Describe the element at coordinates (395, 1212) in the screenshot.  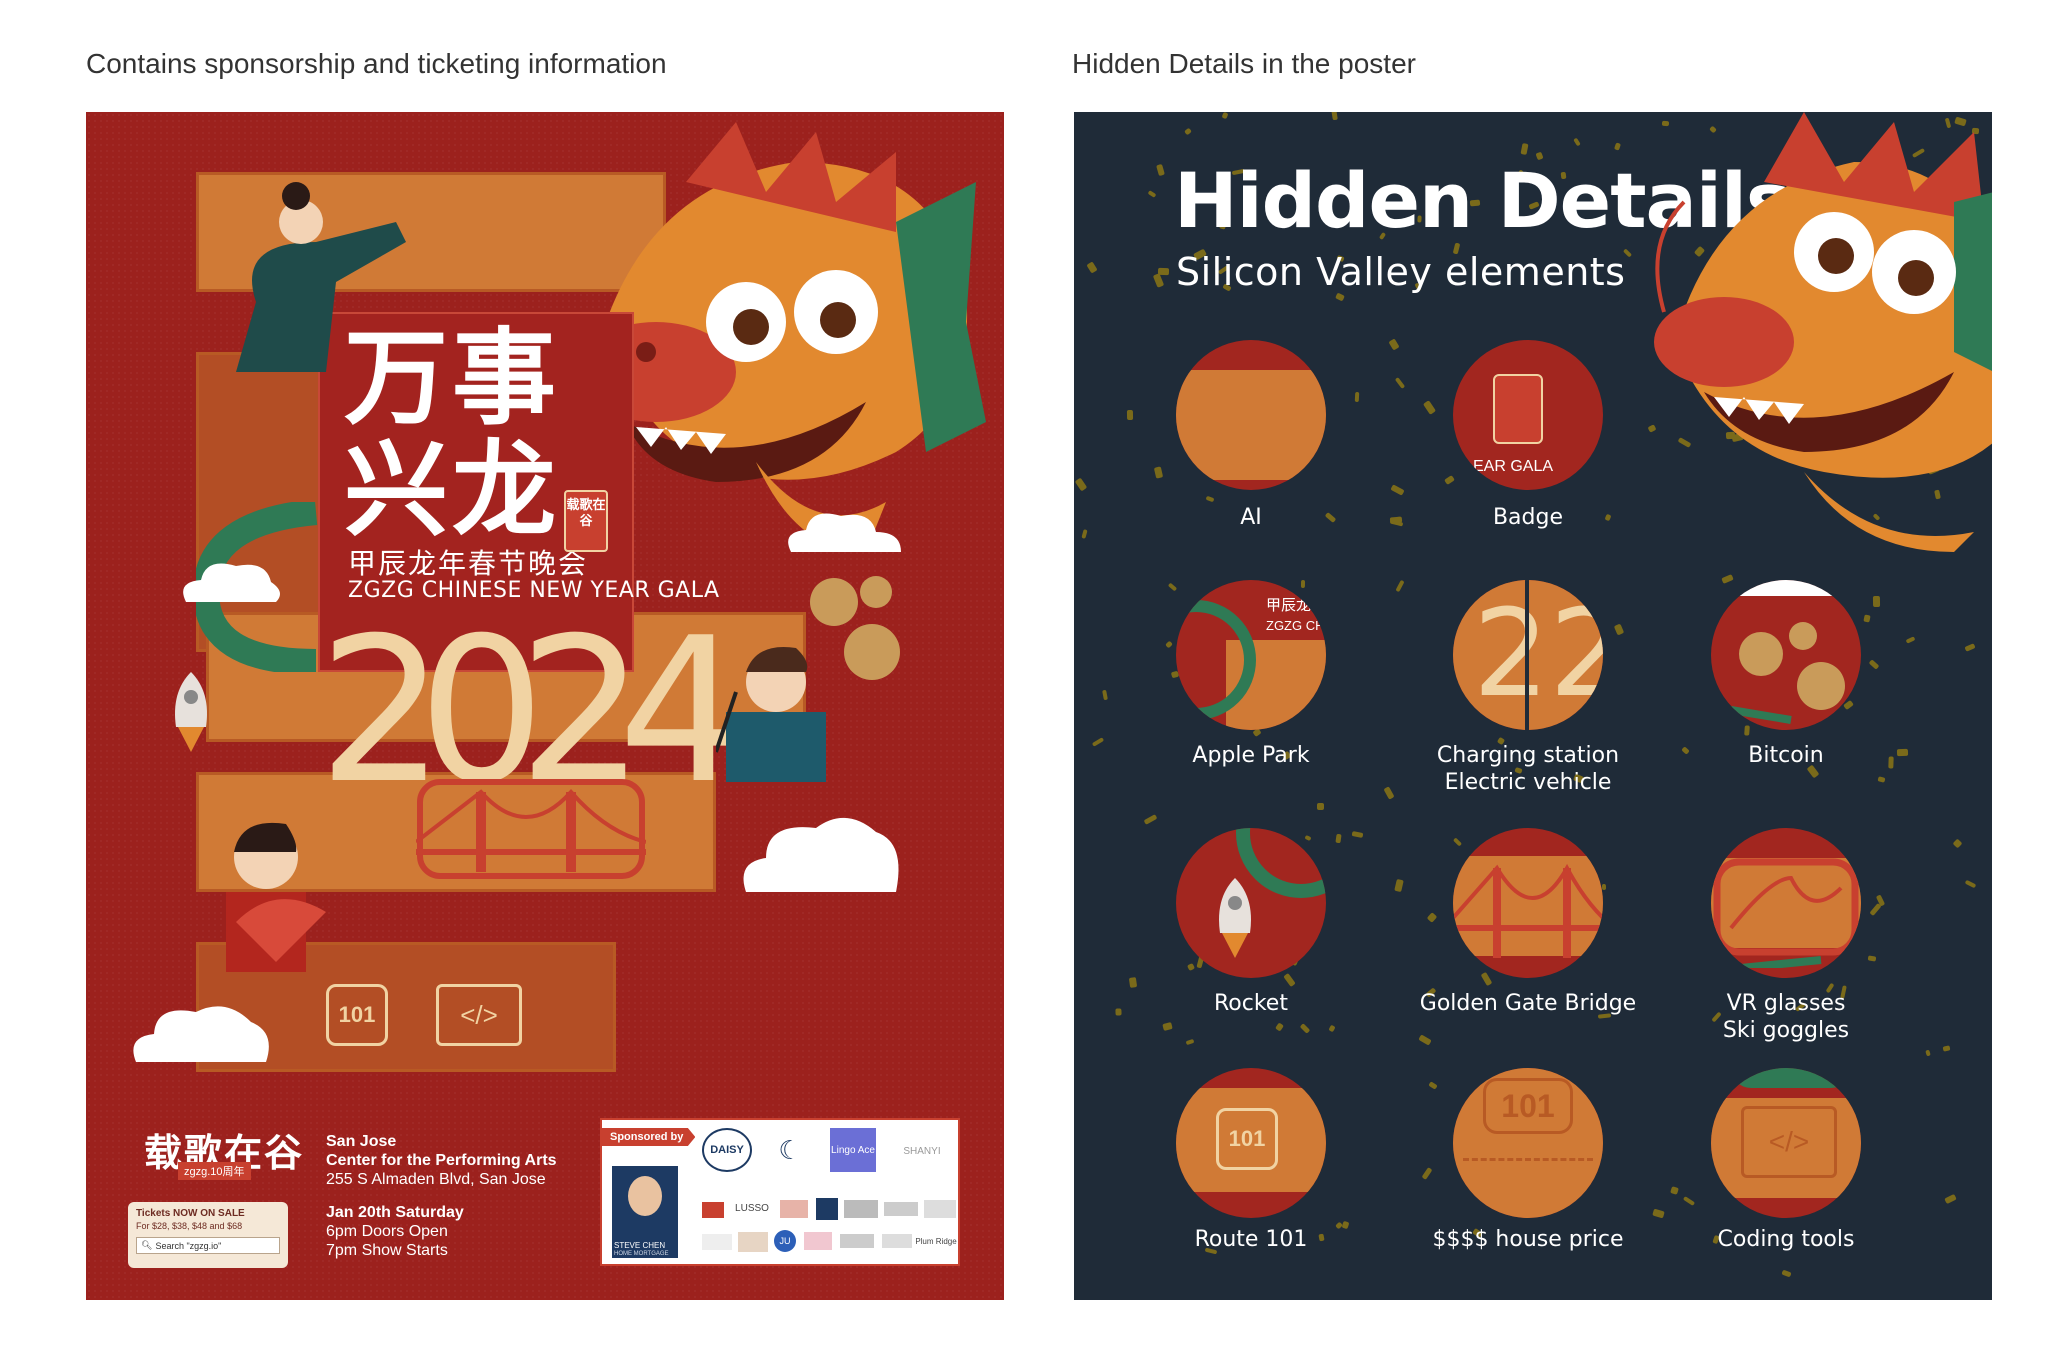
I see `event-date: Jan 20th Saturday` at that location.